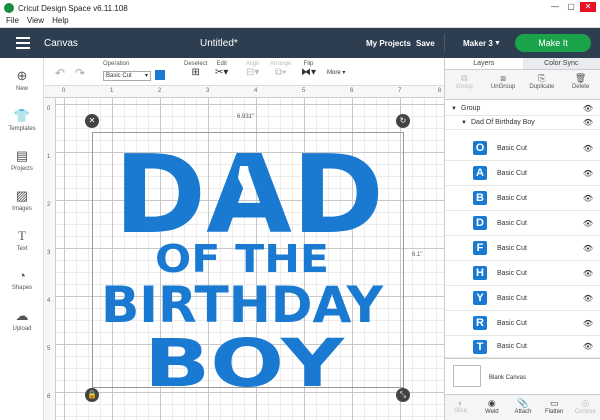 The width and height of the screenshot is (600, 420). I want to click on layer-name: Basic Cut, so click(512, 323).